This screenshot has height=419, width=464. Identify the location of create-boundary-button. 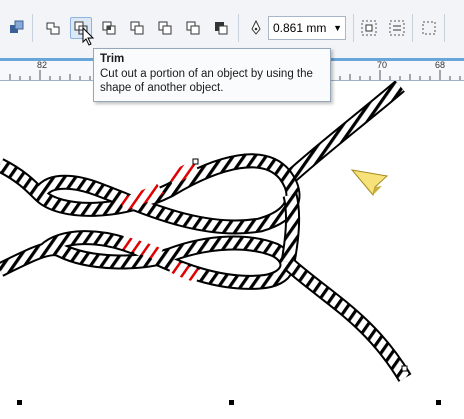
(221, 28).